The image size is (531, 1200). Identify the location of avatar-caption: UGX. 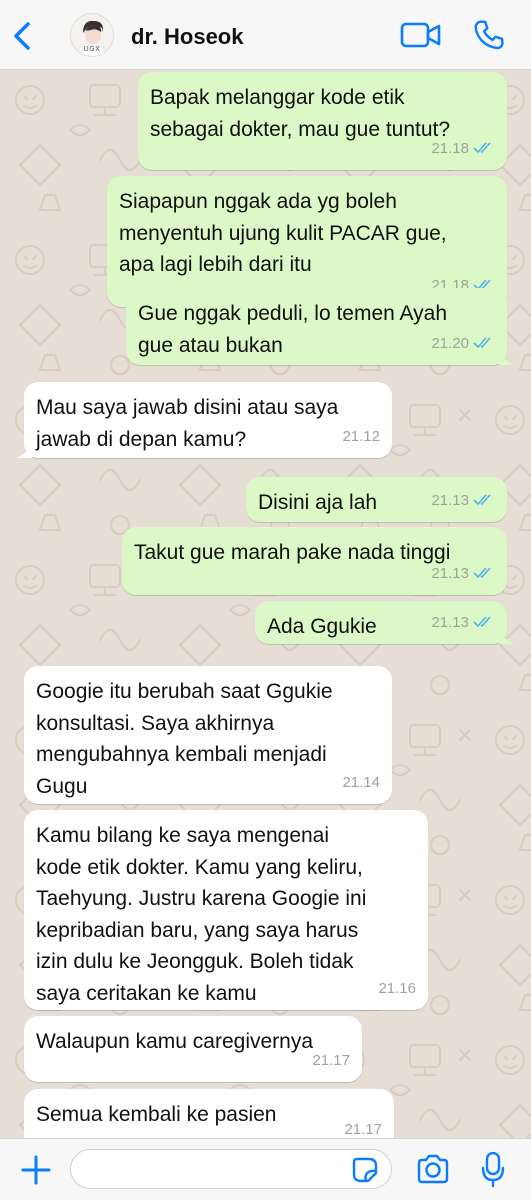
(92, 49).